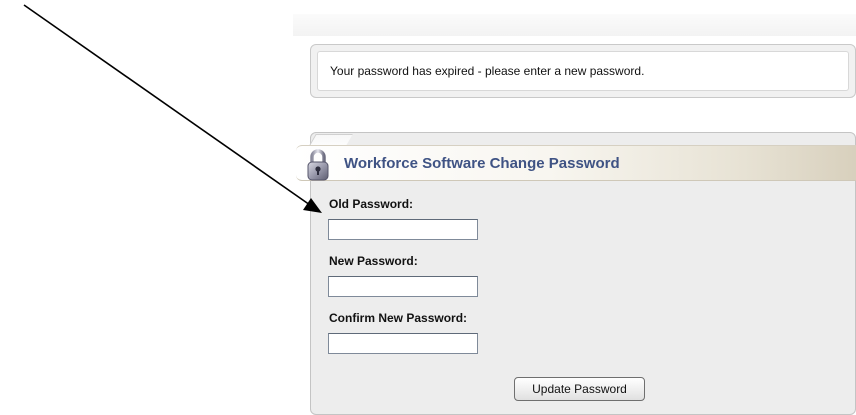 The height and width of the screenshot is (415, 856). I want to click on padlock-icon, so click(318, 165).